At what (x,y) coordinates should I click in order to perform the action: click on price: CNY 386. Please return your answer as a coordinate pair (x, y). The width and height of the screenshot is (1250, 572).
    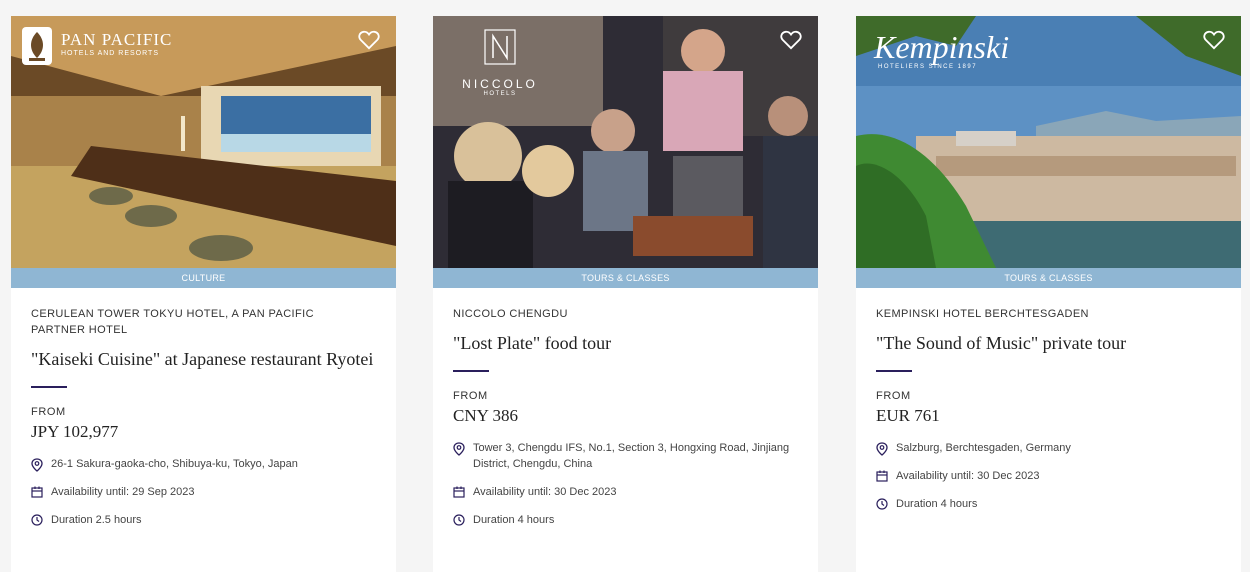
    Looking at the image, I should click on (486, 415).